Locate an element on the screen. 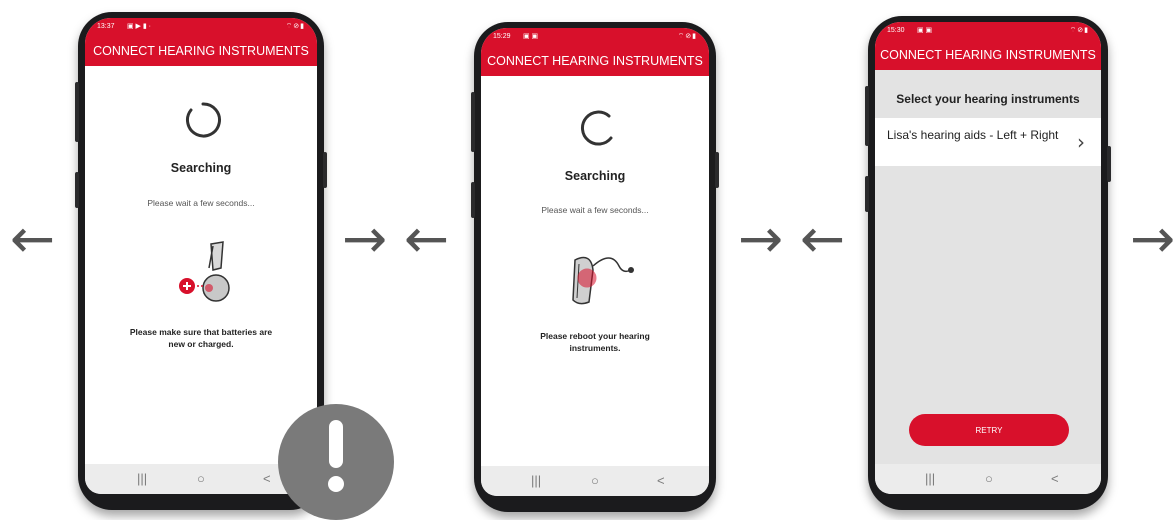  reboot-hint-line1: Please reboot your hearing is located at coordinates (595, 336).